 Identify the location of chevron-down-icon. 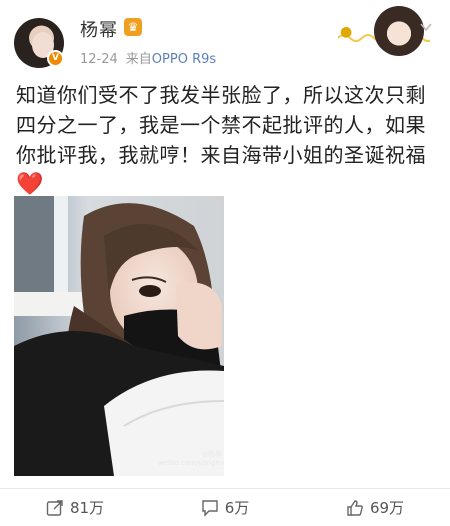
(426, 27).